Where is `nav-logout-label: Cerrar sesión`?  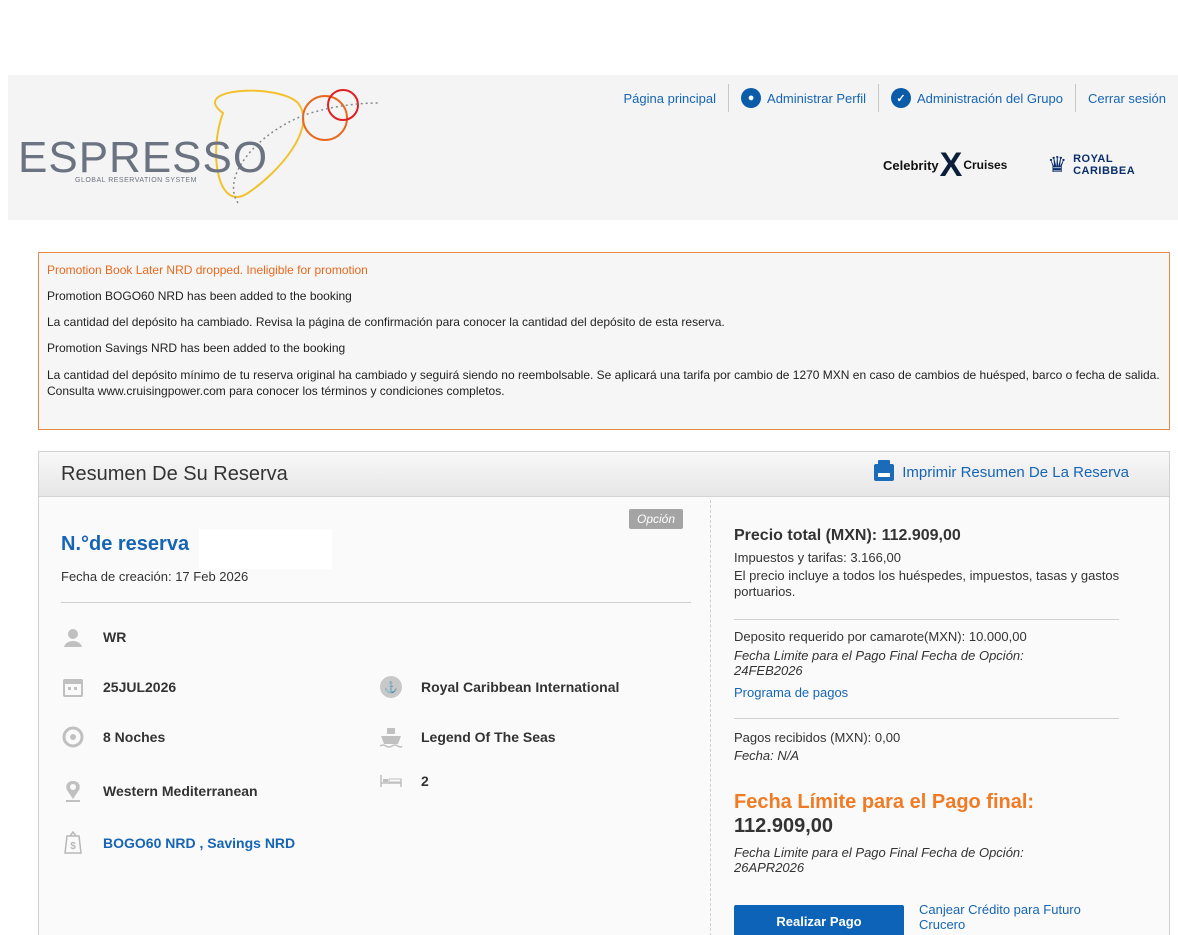
nav-logout-label: Cerrar sesión is located at coordinates (1126, 98).